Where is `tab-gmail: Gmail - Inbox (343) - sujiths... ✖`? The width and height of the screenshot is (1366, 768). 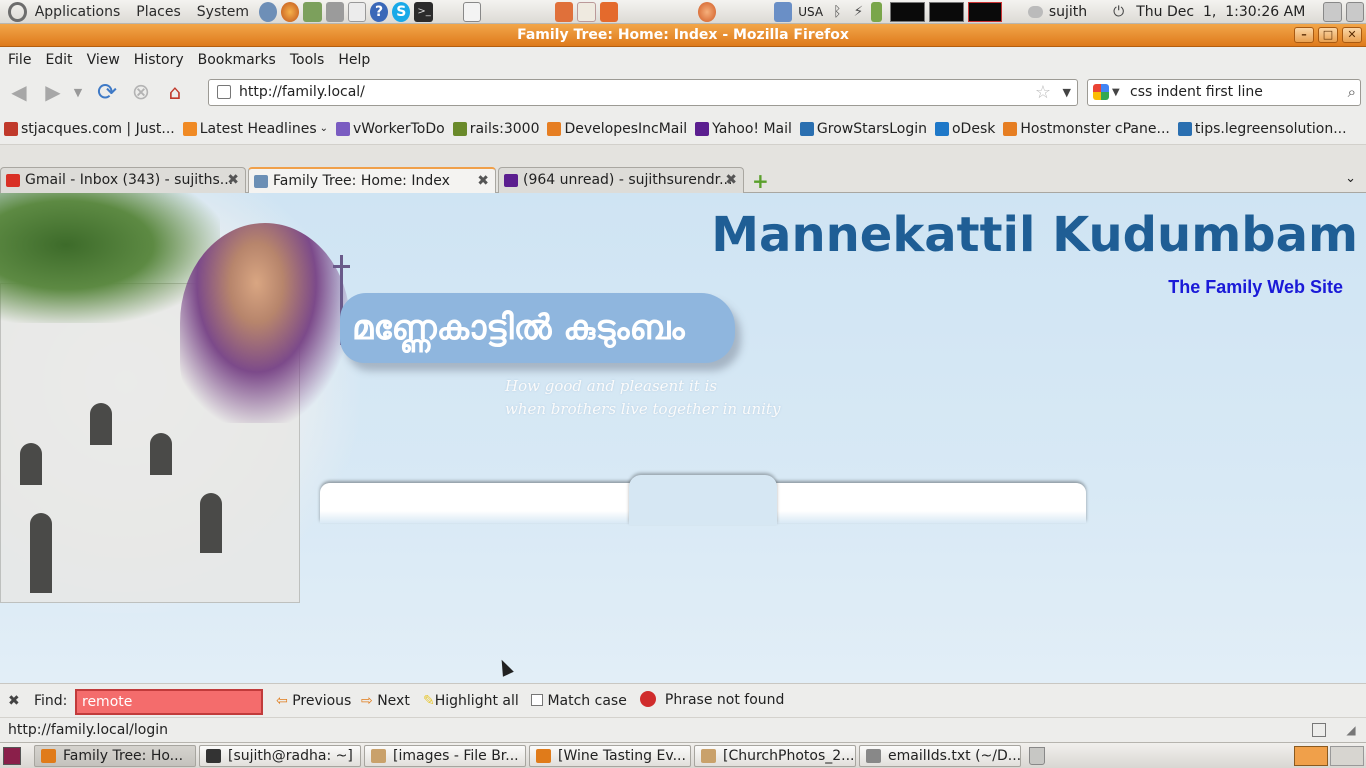
tab-gmail: Gmail - Inbox (343) - sujiths... ✖ is located at coordinates (123, 180).